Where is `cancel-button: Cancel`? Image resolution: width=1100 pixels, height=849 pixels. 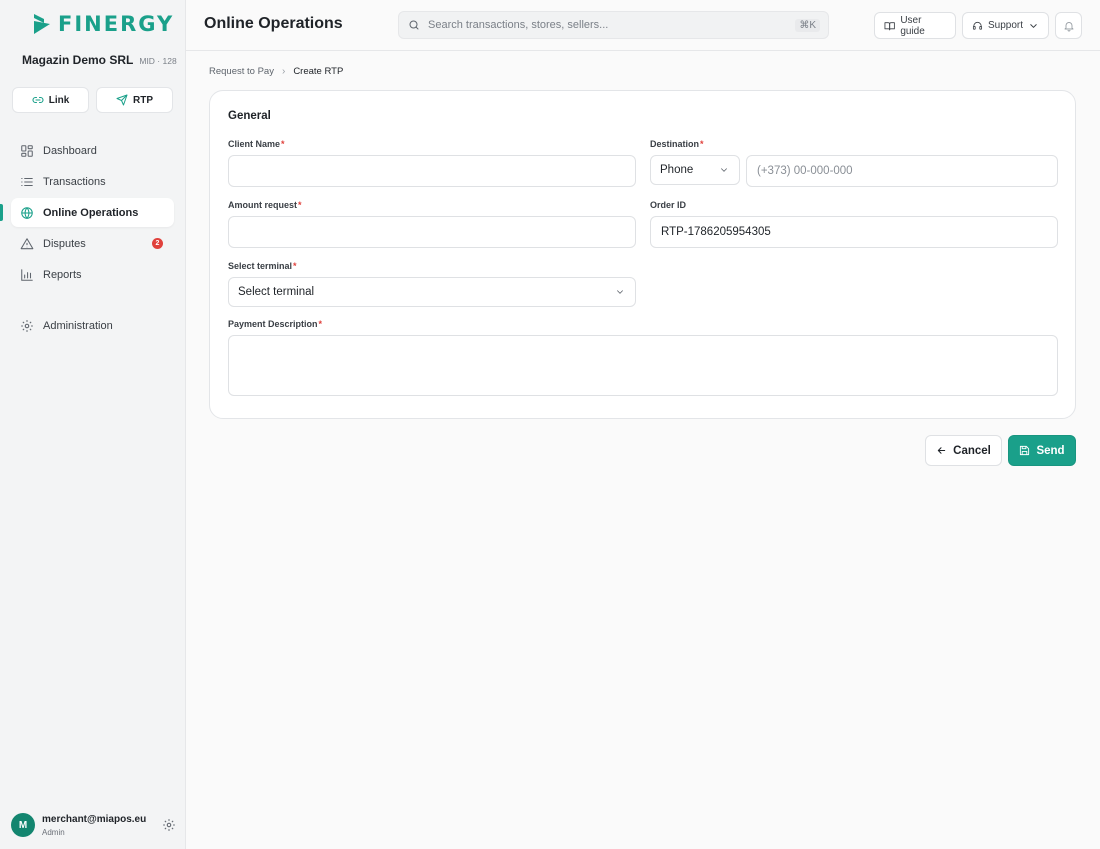 cancel-button: Cancel is located at coordinates (963, 450).